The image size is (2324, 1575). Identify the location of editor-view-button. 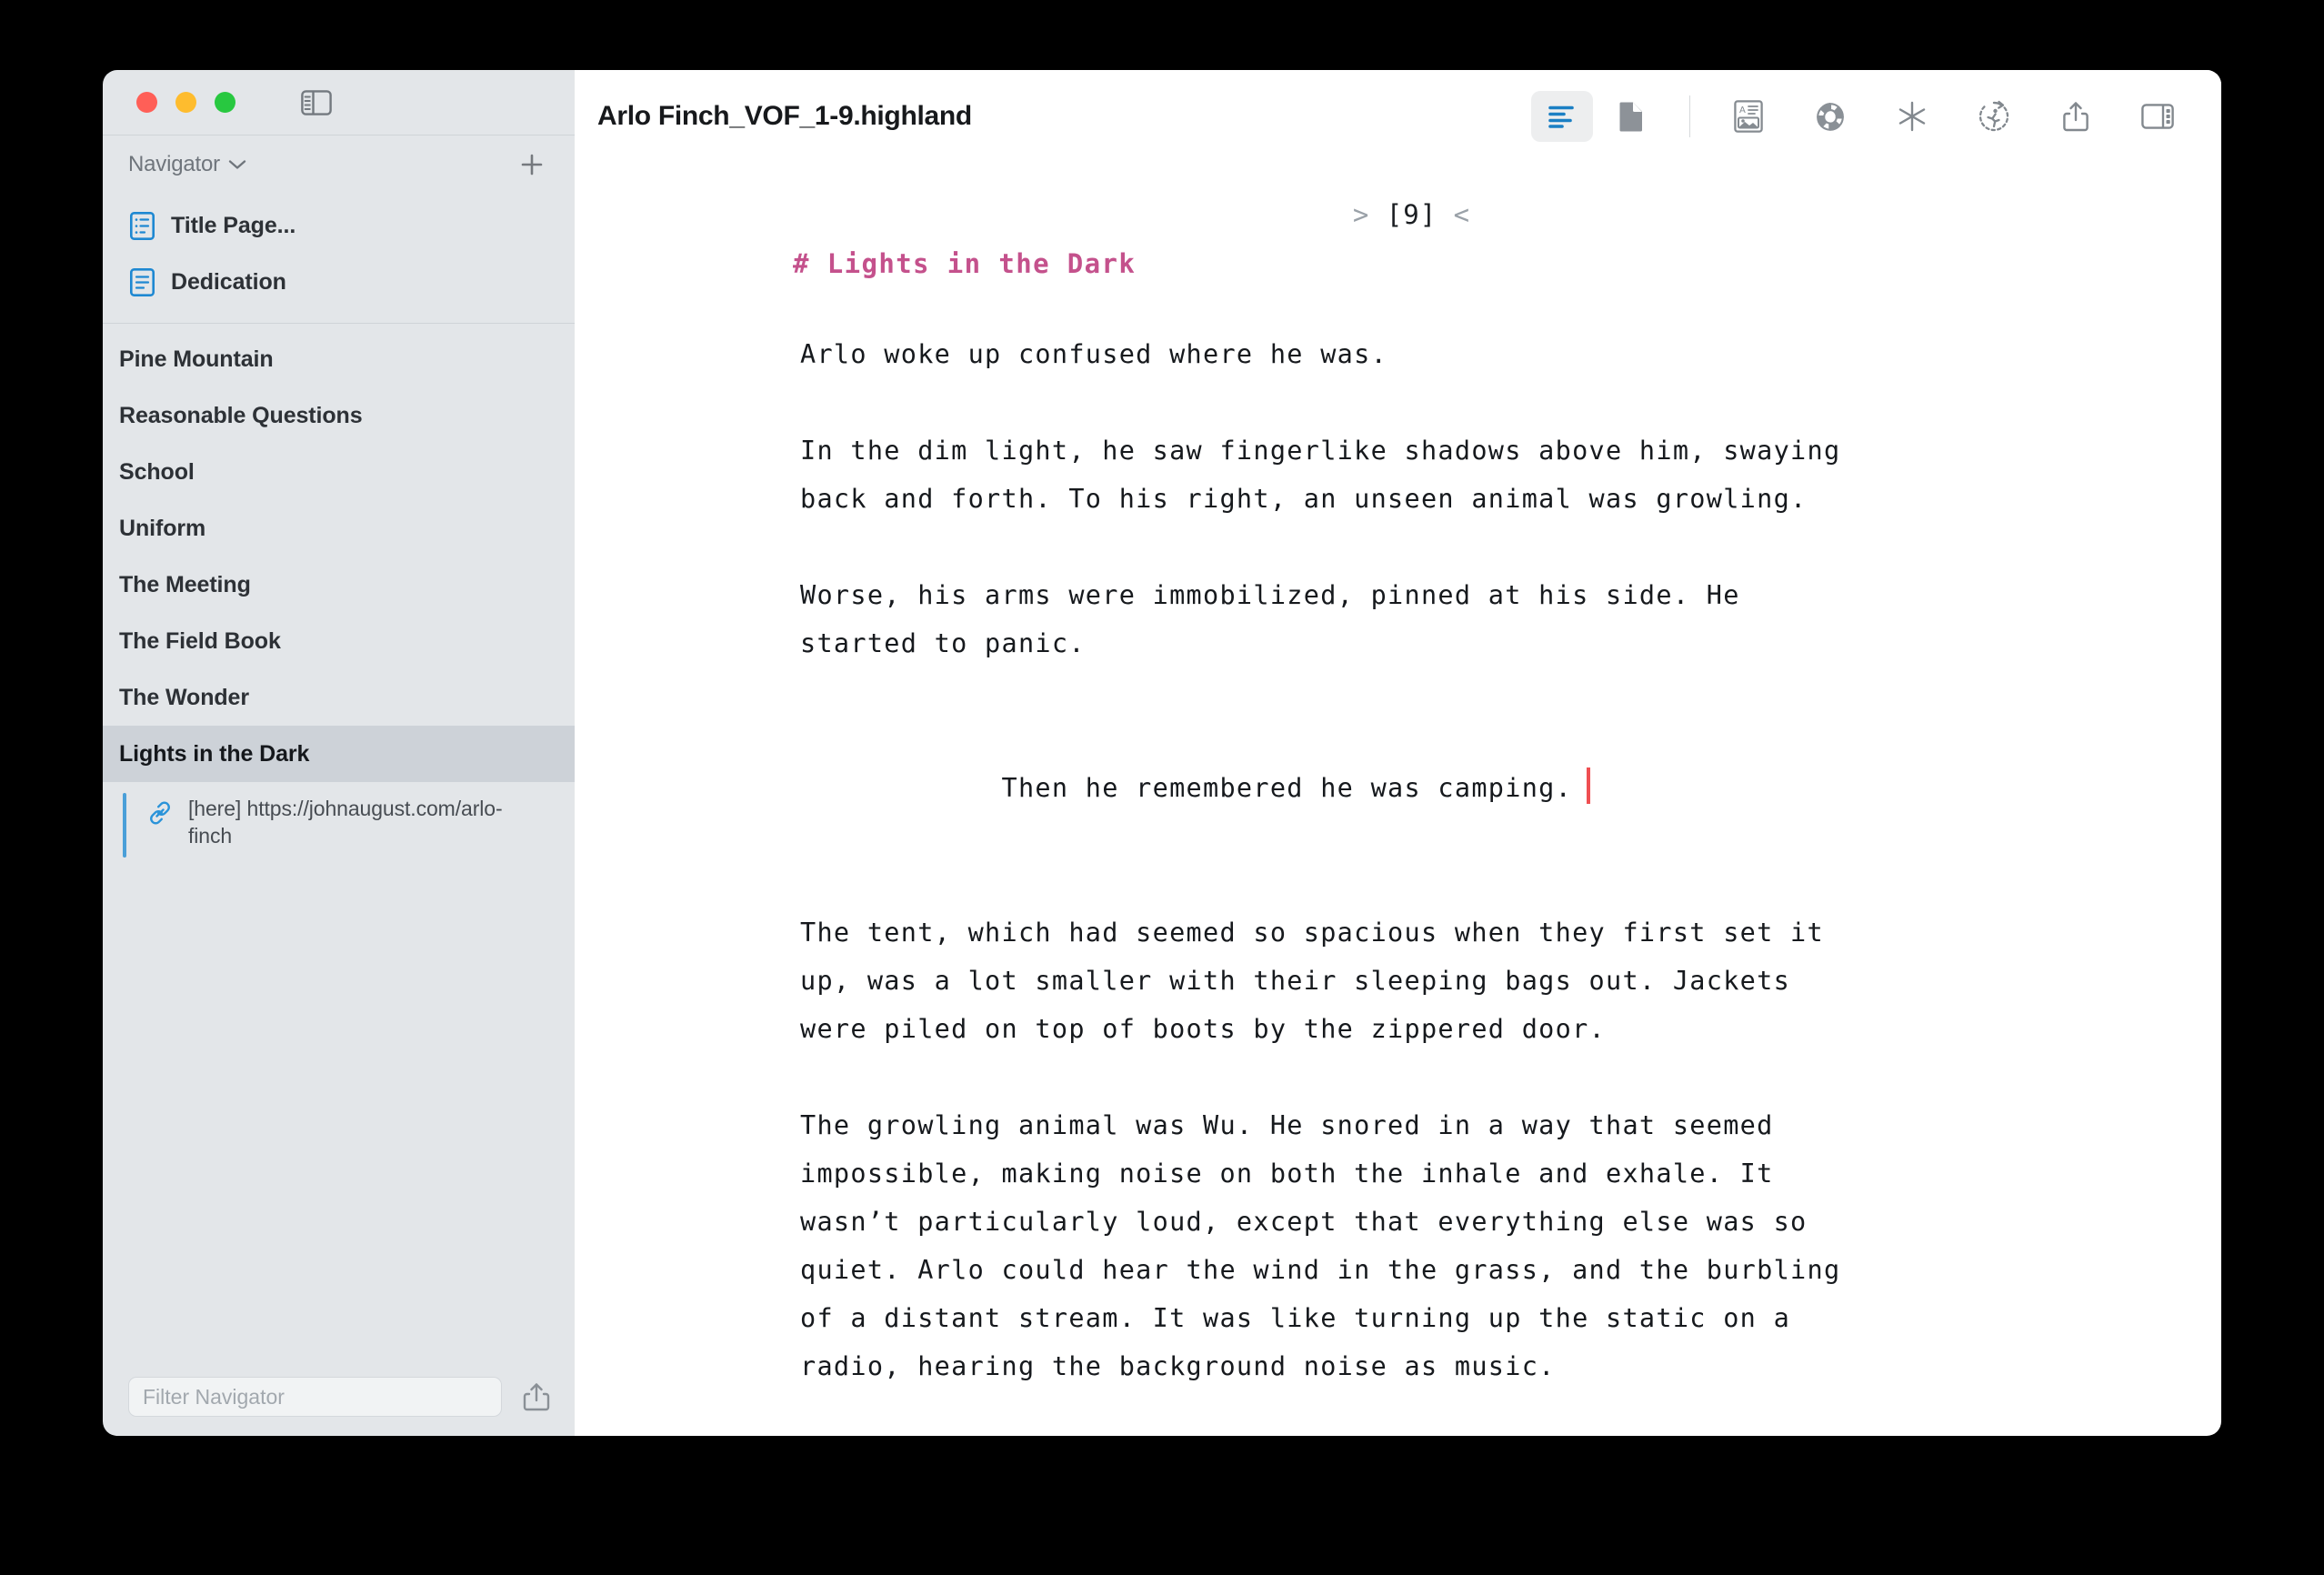
(1562, 116).